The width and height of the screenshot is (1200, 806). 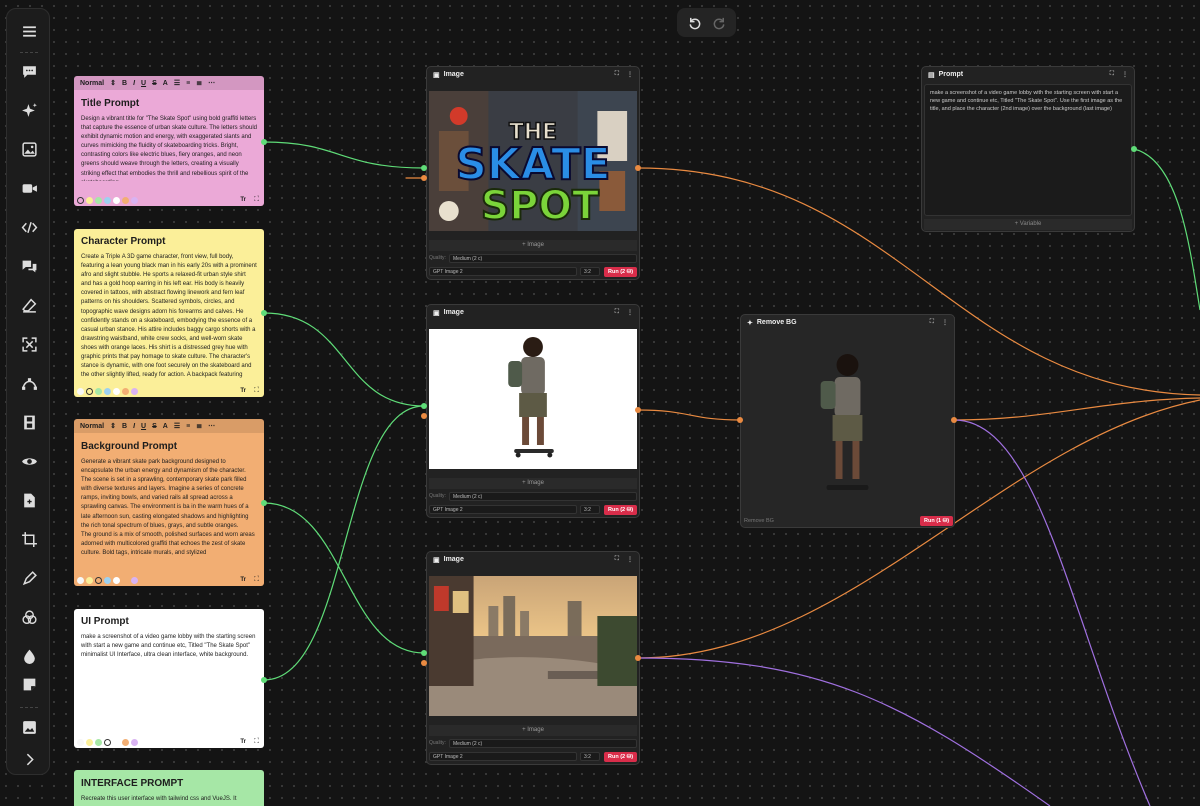 I want to click on expand-icon, so click(x=29, y=344).